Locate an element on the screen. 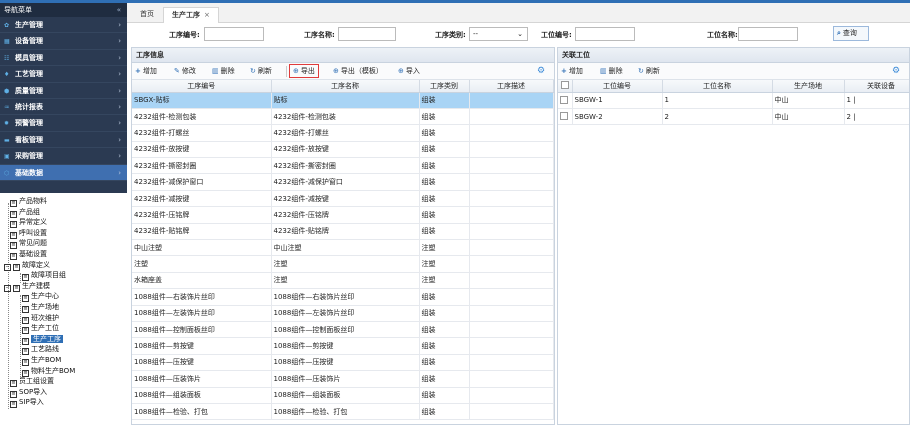 The width and height of the screenshot is (910, 425). sidebar-menu-item: ▬ 看板管理 › is located at coordinates (63, 140).